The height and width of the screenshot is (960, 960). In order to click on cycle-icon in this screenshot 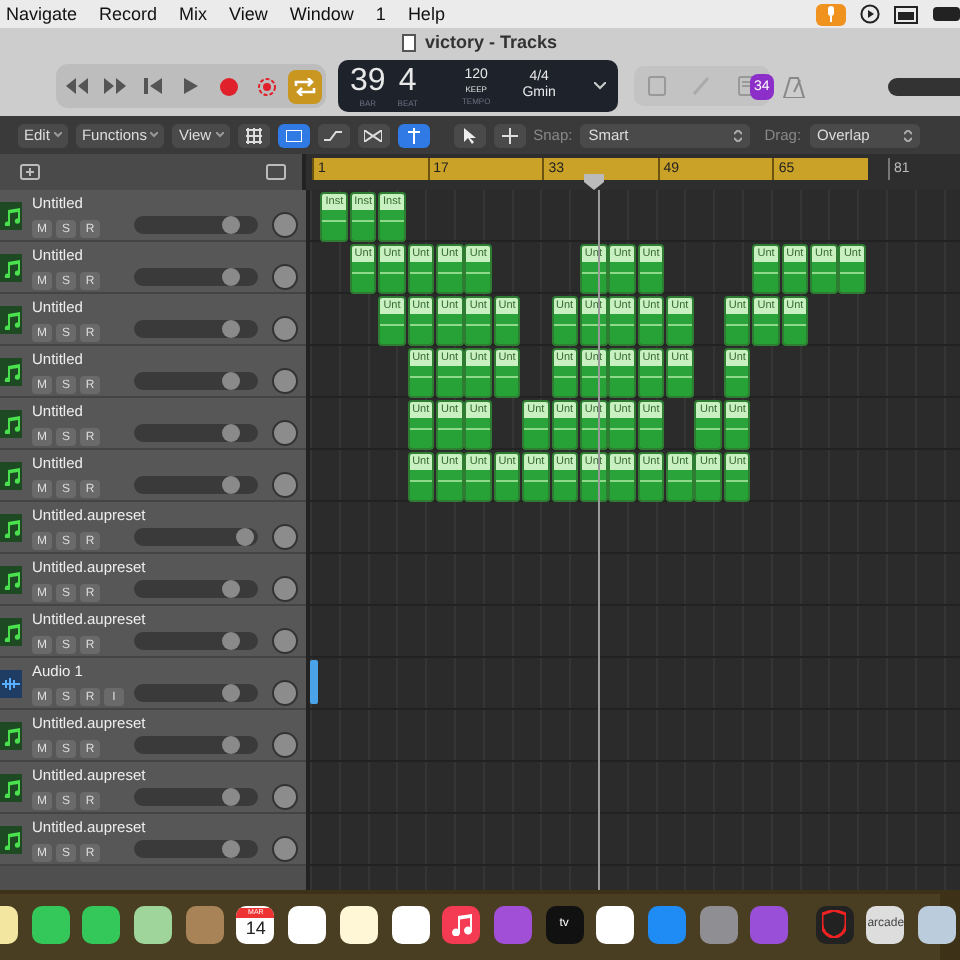, I will do `click(305, 86)`.